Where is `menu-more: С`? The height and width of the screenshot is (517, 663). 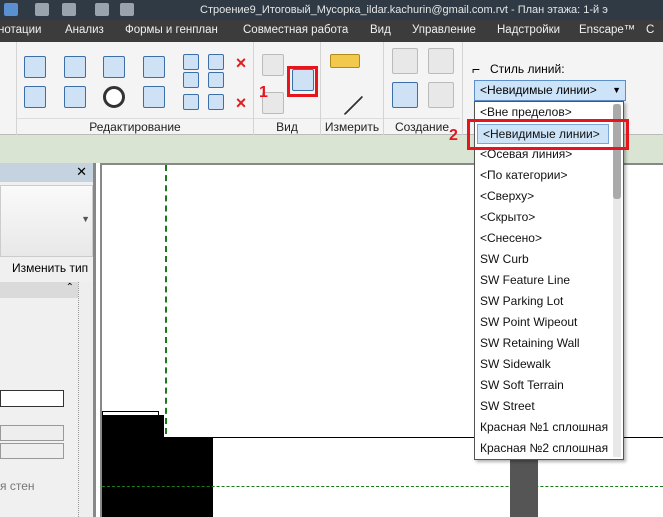
menu-more: С is located at coordinates (654, 30).